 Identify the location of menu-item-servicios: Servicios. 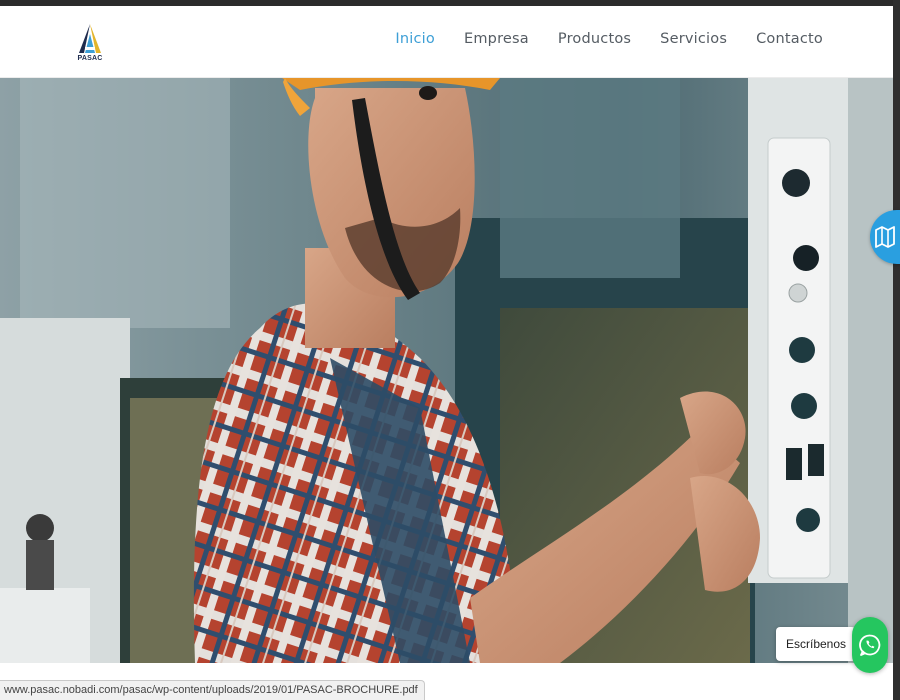
(693, 39).